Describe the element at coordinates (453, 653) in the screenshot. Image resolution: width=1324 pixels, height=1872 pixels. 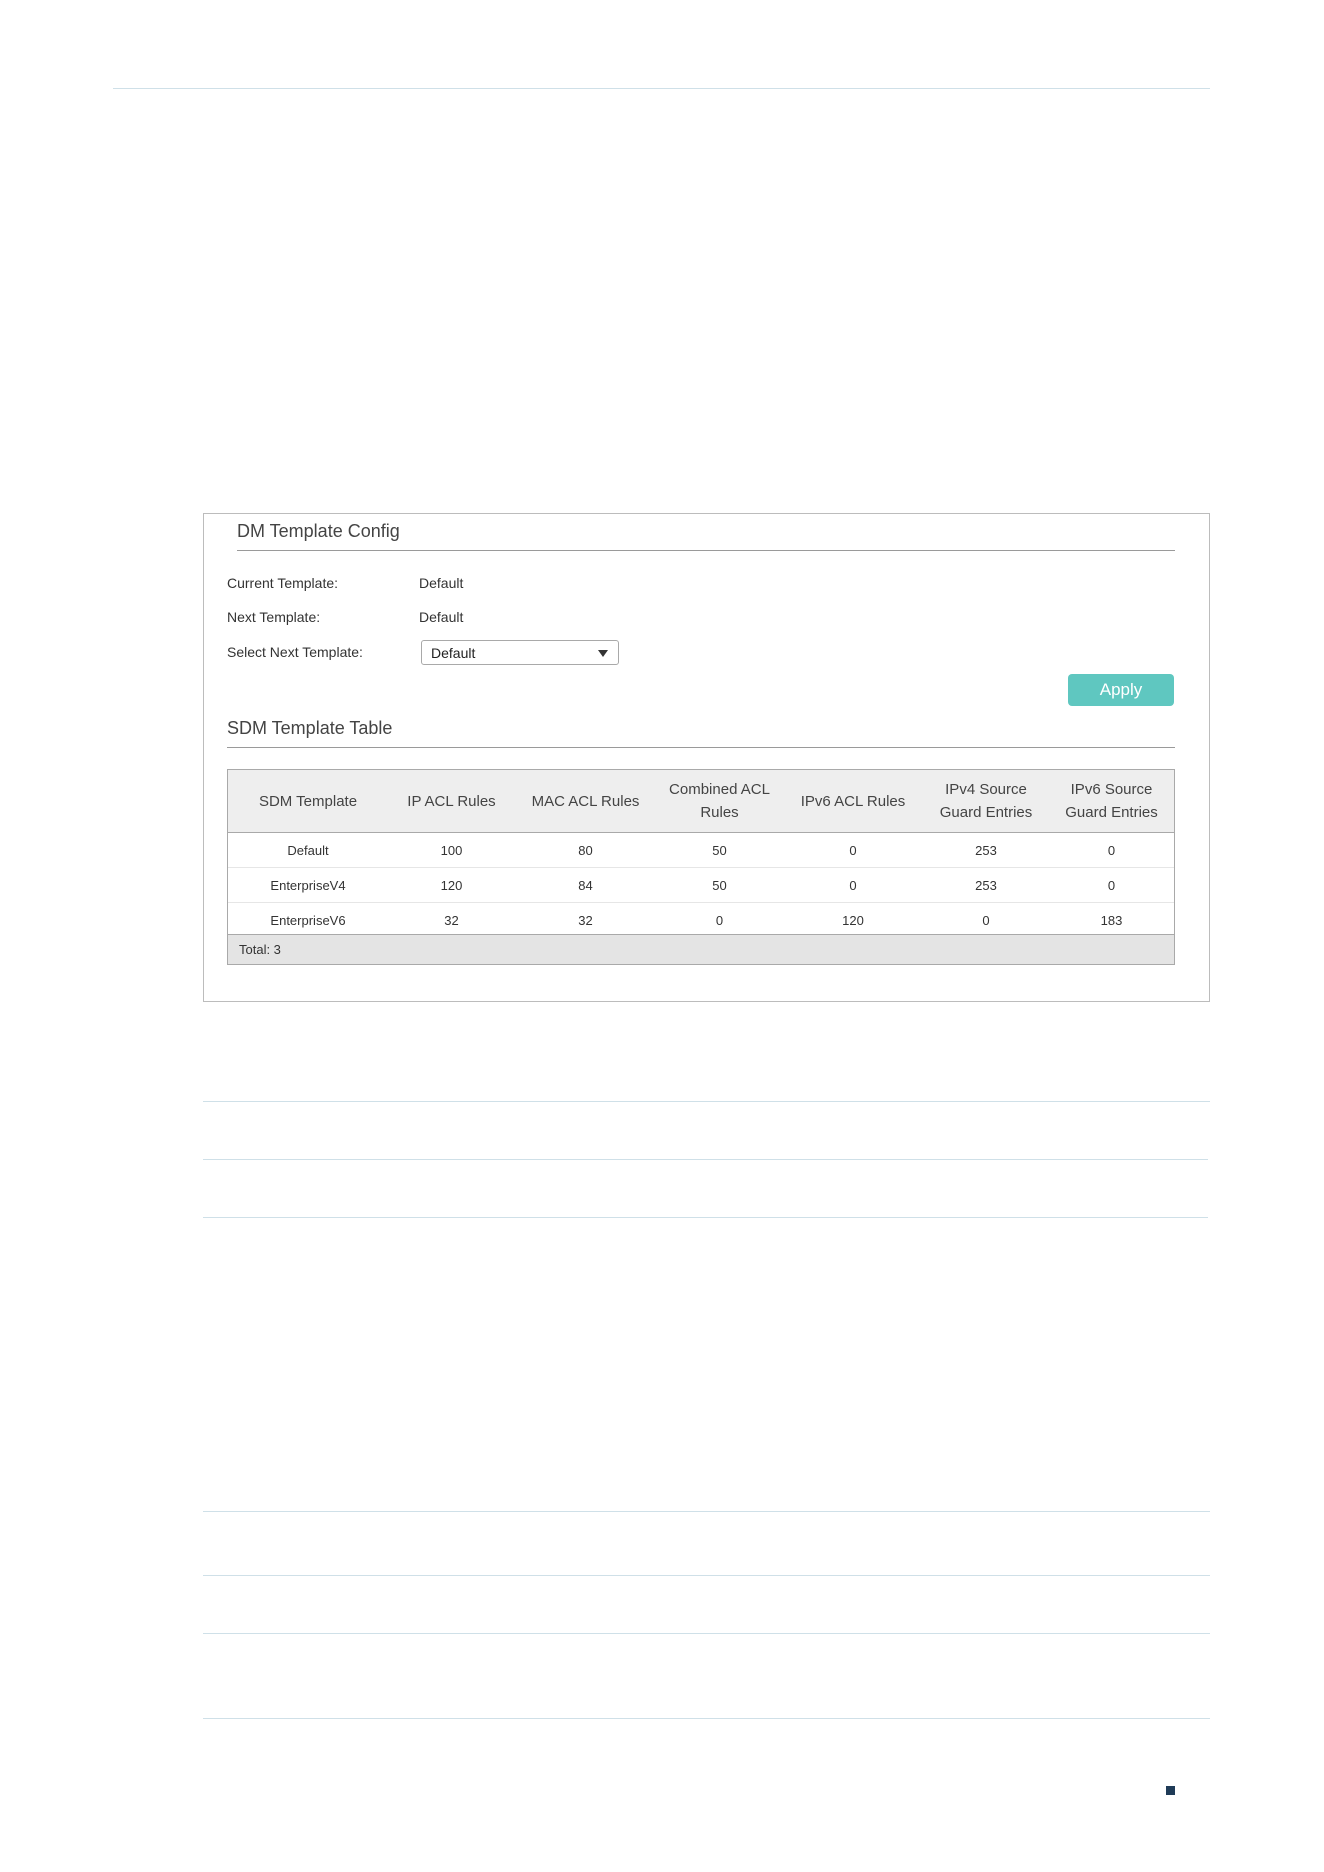
I see `select-next-template-value: Default` at that location.